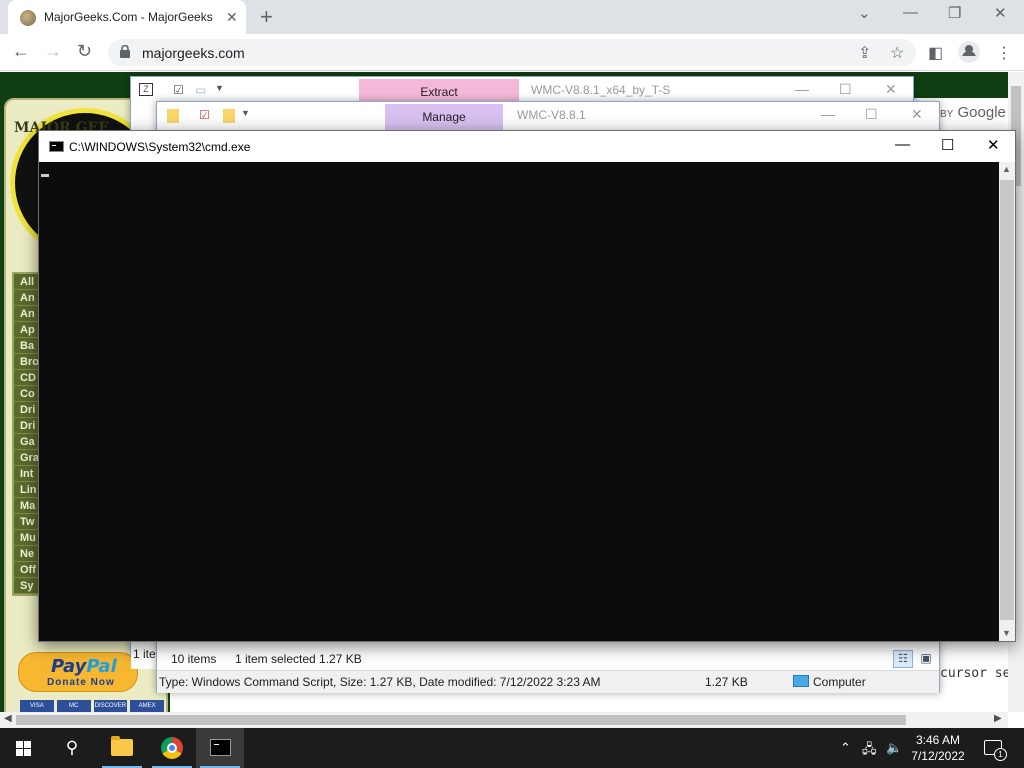 This screenshot has height=768, width=1024. What do you see at coordinates (947, 145) in the screenshot?
I see `cmd-maximize-button: ☐` at bounding box center [947, 145].